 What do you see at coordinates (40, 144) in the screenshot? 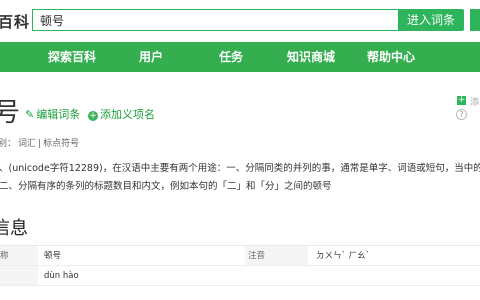
I see `category-list: 别： 词汇 | 标点符号` at bounding box center [40, 144].